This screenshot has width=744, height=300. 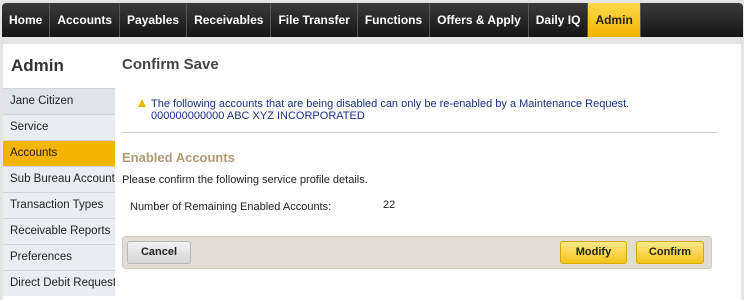 I want to click on warning-icon, so click(x=142, y=103).